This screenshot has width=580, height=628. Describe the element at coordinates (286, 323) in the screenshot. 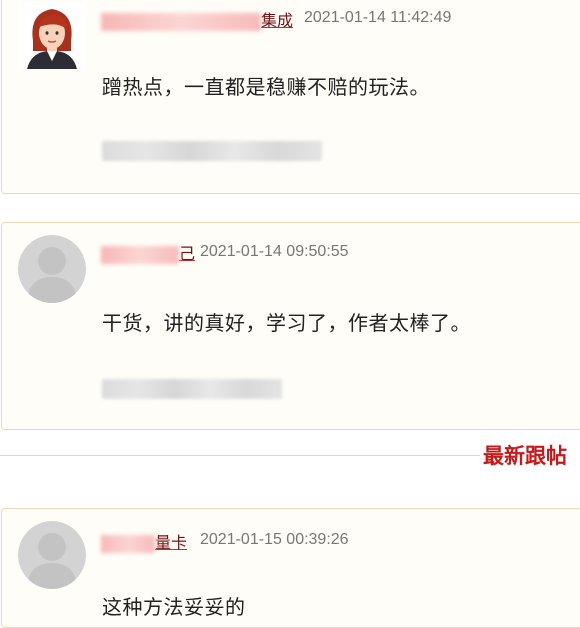

I see `comment-text: 干货，讲的真好，学习了，作者太棒了。` at that location.